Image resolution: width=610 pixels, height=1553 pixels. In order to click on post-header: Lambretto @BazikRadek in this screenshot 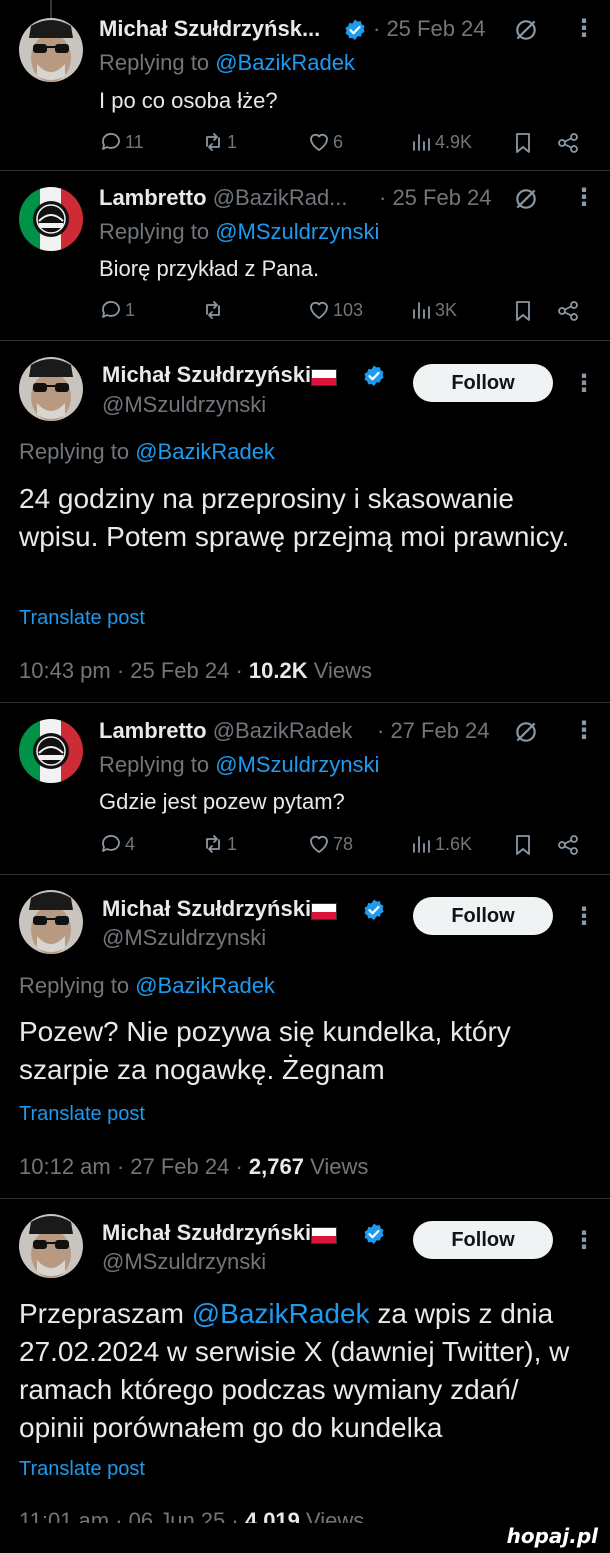, I will do `click(225, 731)`.